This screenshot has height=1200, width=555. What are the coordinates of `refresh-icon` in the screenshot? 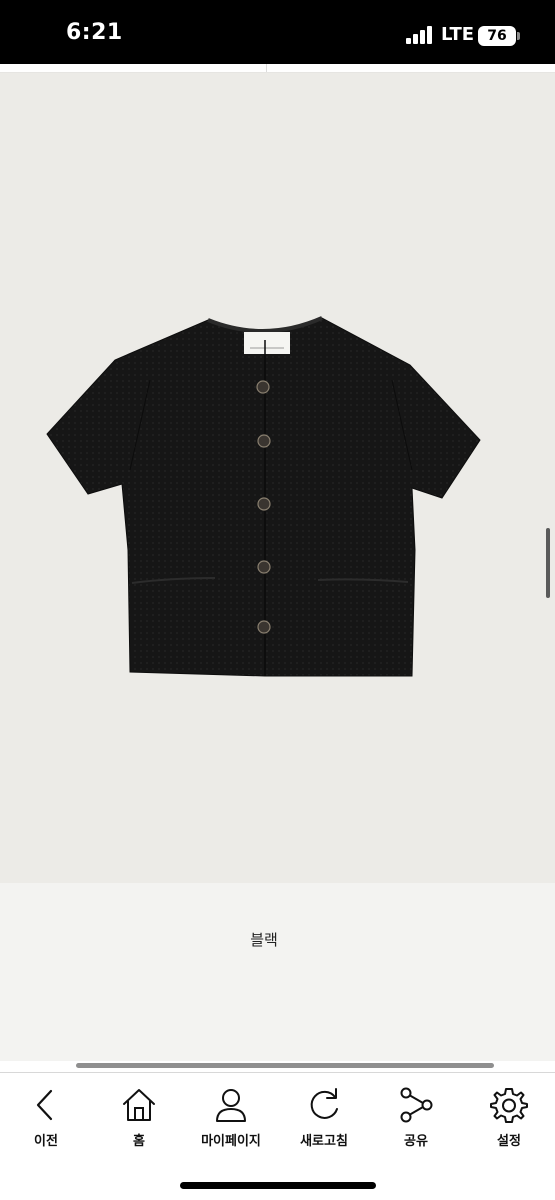 It's located at (324, 1103).